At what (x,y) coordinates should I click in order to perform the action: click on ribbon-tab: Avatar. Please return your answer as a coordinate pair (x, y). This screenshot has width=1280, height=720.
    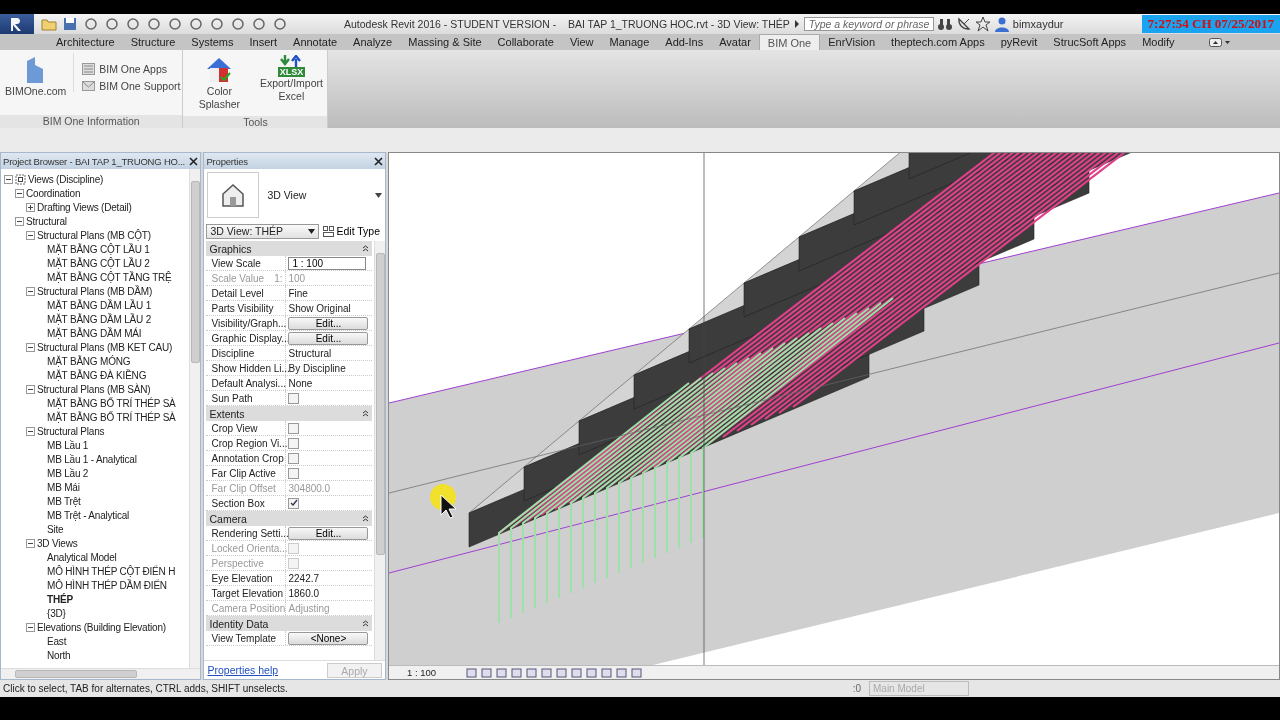
    Looking at the image, I should click on (735, 42).